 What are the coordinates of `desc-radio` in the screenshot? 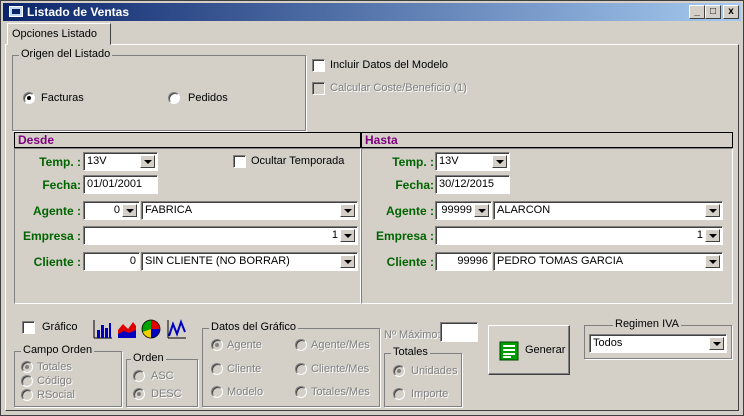 It's located at (139, 394).